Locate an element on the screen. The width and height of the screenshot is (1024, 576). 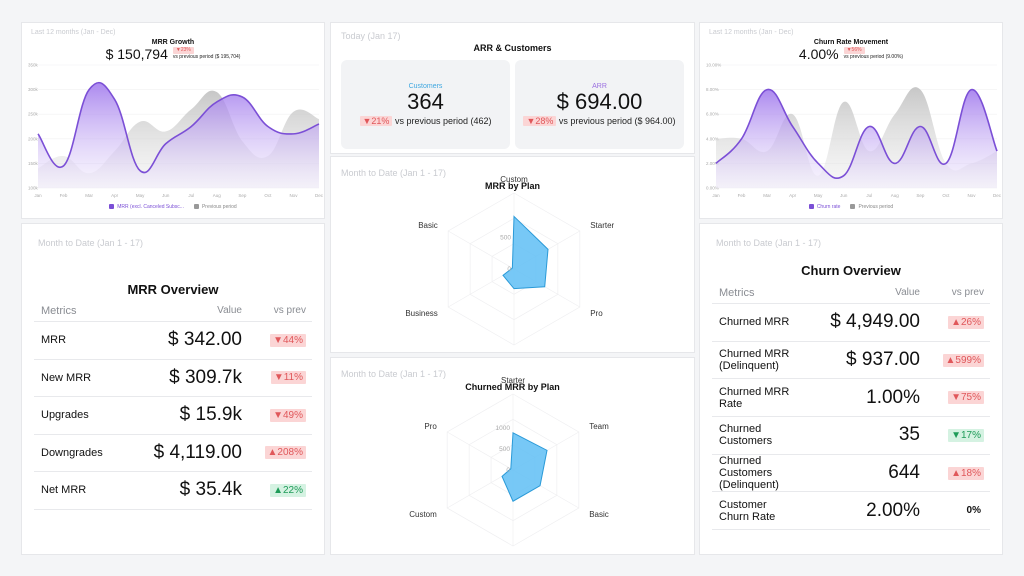
radar-category-label: Team is located at coordinates (599, 426).